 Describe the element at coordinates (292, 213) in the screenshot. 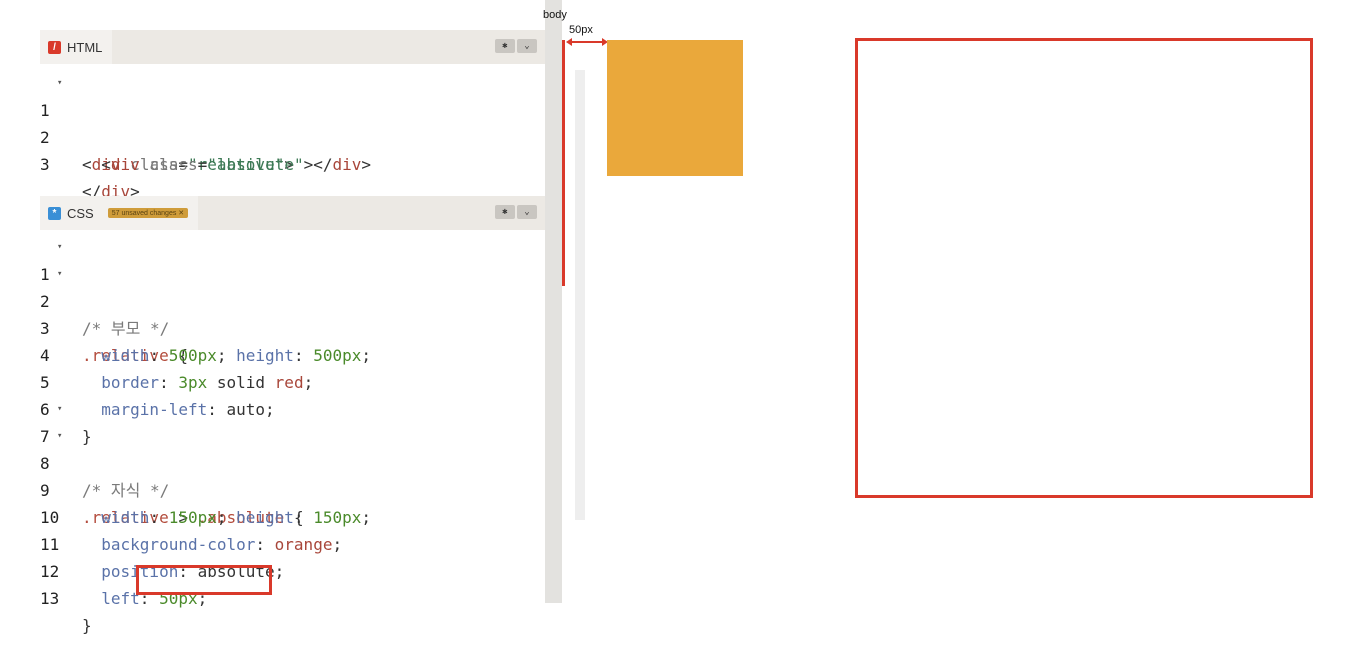

I see `css-panel-header: * CSS 57 unsaved changes ✕ ✱ ⌄` at that location.